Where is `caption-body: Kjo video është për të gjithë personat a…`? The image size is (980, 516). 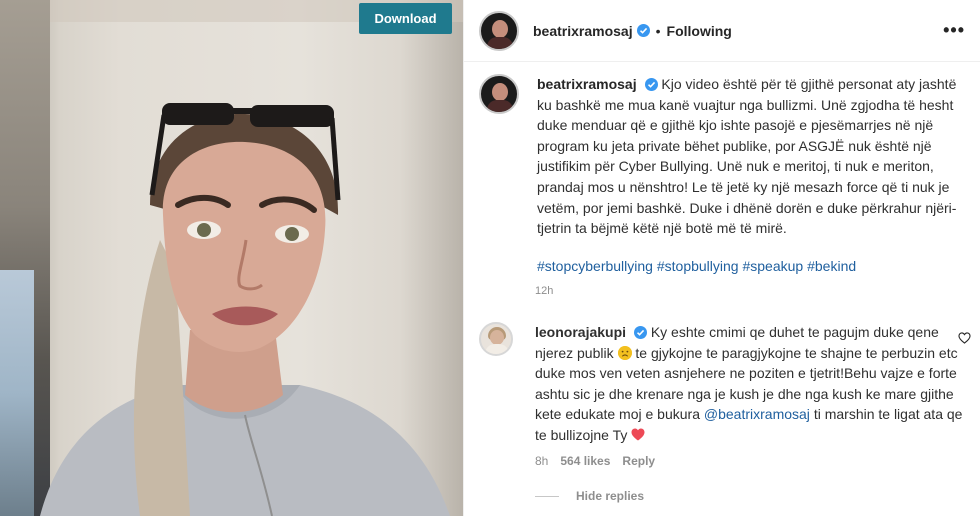 caption-body: Kjo video është për të gjithë personat a… is located at coordinates (747, 156).